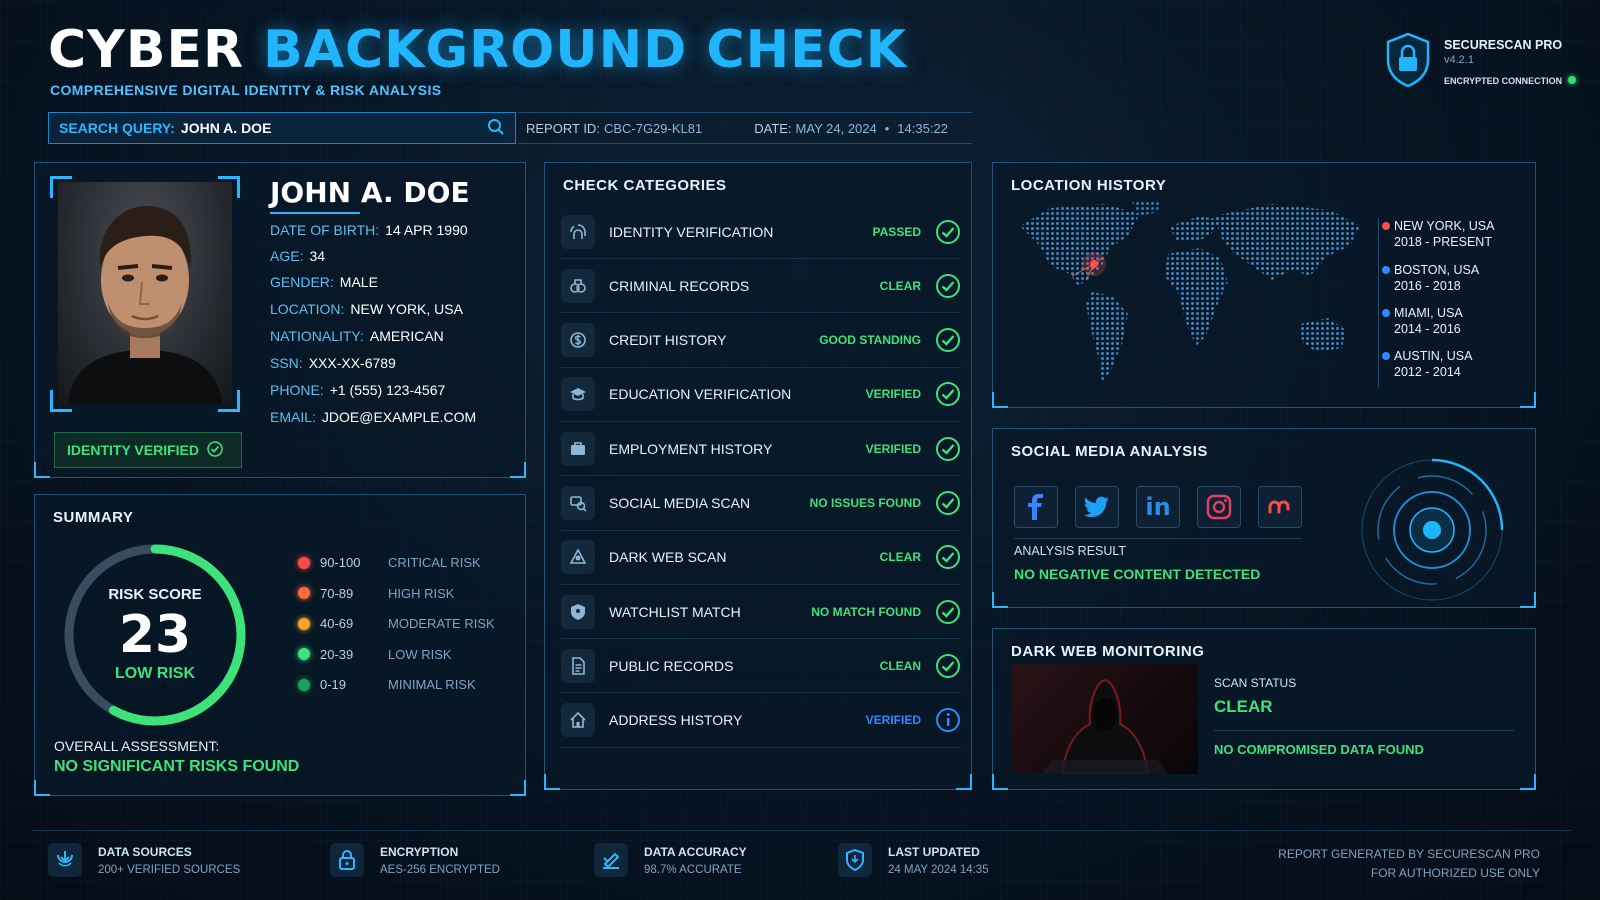  Describe the element at coordinates (1433, 356) in the screenshot. I see `location-city: AUSTIN, USA` at that location.